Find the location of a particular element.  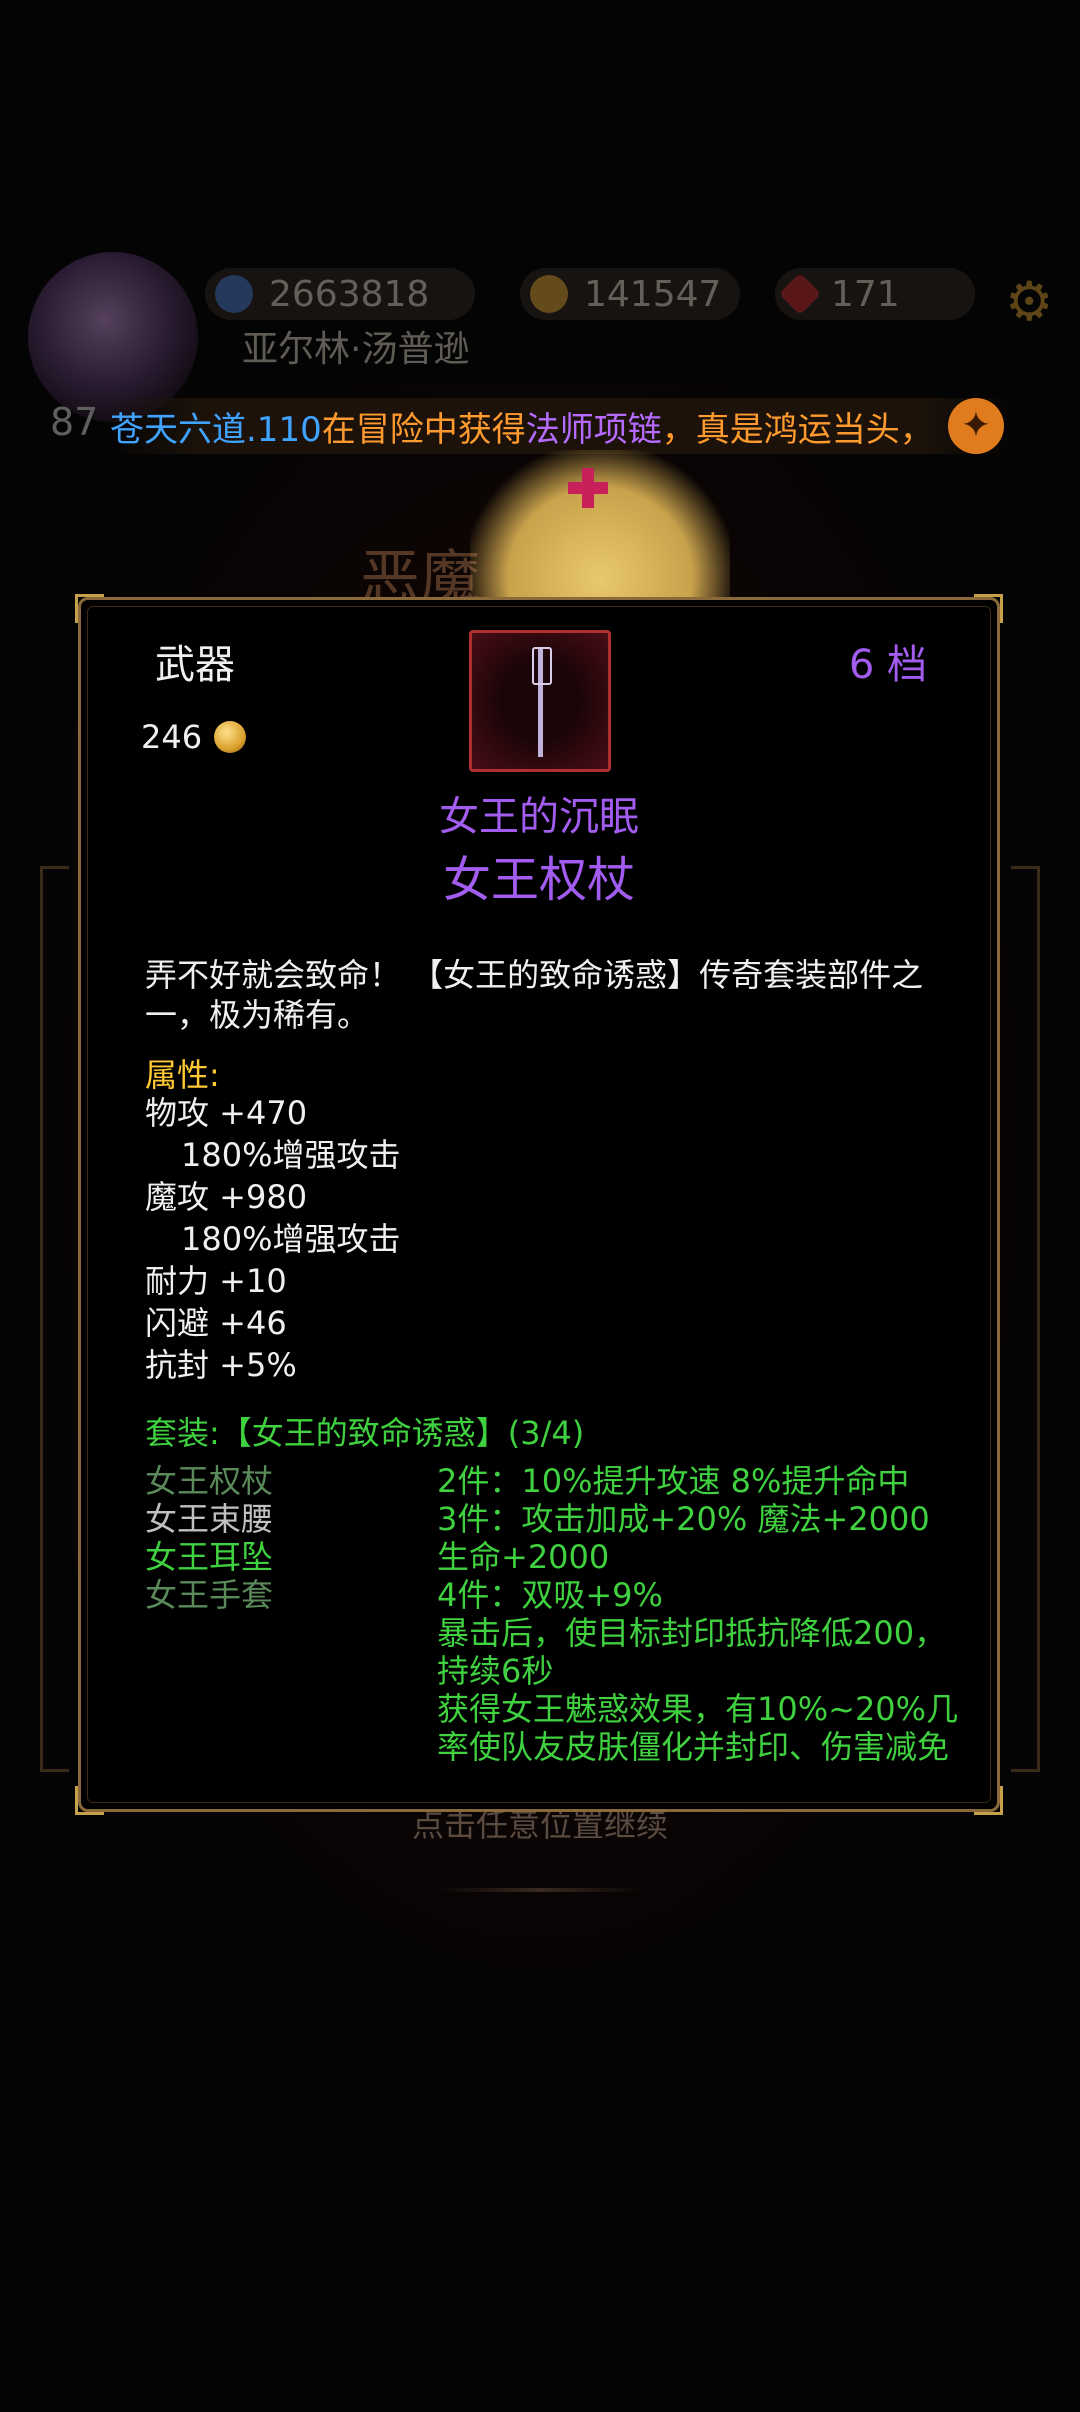

resource-diamond: 2663818 is located at coordinates (340, 294).